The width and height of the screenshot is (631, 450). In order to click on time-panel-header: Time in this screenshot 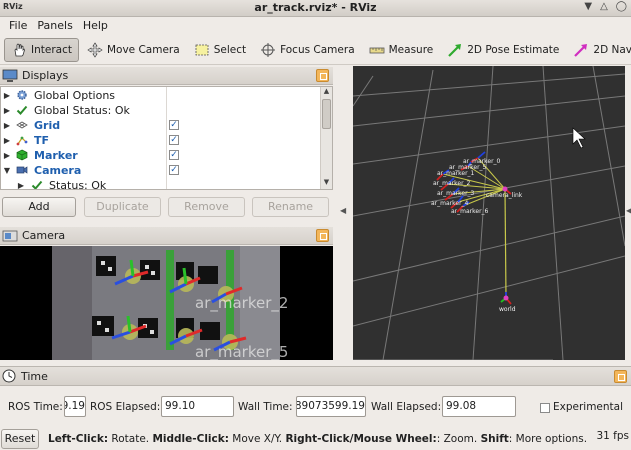, I will do `click(315, 376)`.